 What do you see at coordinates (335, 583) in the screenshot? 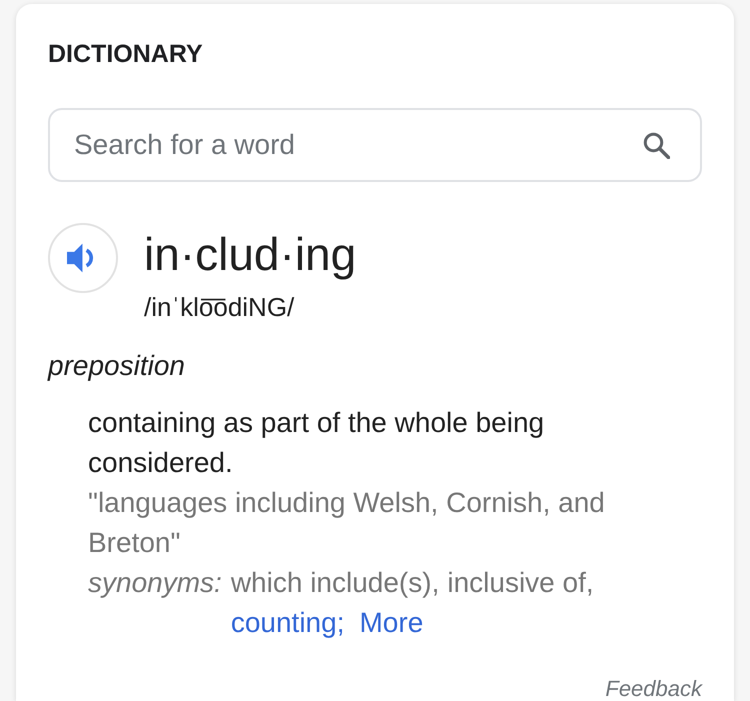
I see `synonym-text: which include(s),` at bounding box center [335, 583].